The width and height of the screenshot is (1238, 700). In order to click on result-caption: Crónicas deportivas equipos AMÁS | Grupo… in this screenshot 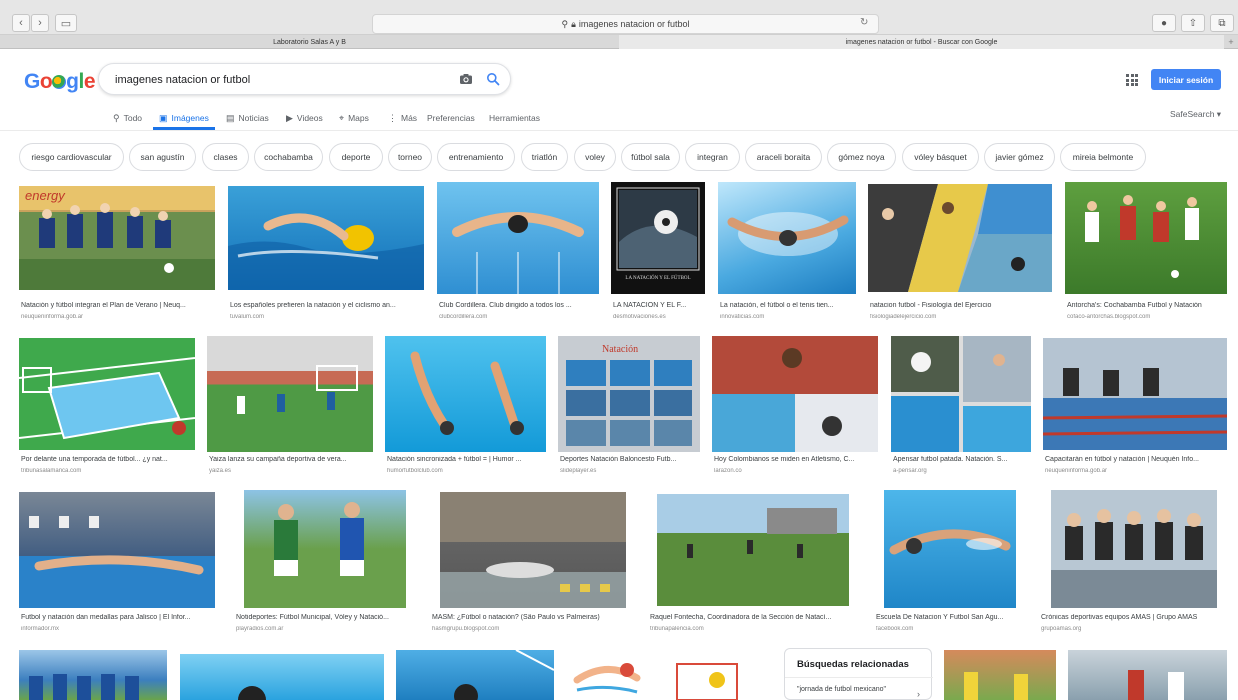, I will do `click(1134, 617)`.